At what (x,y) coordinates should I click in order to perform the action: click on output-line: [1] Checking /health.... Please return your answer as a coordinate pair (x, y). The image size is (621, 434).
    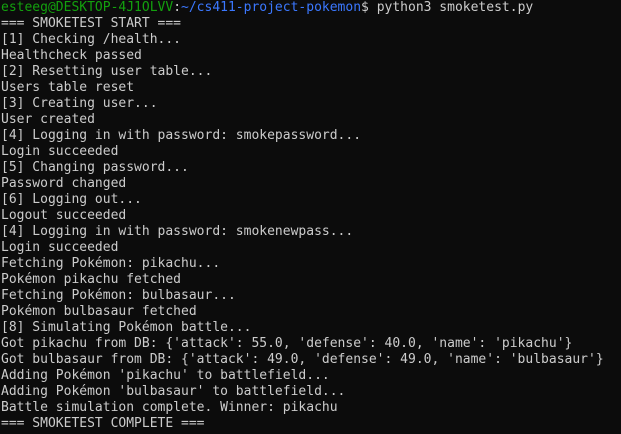
    Looking at the image, I should click on (91, 39).